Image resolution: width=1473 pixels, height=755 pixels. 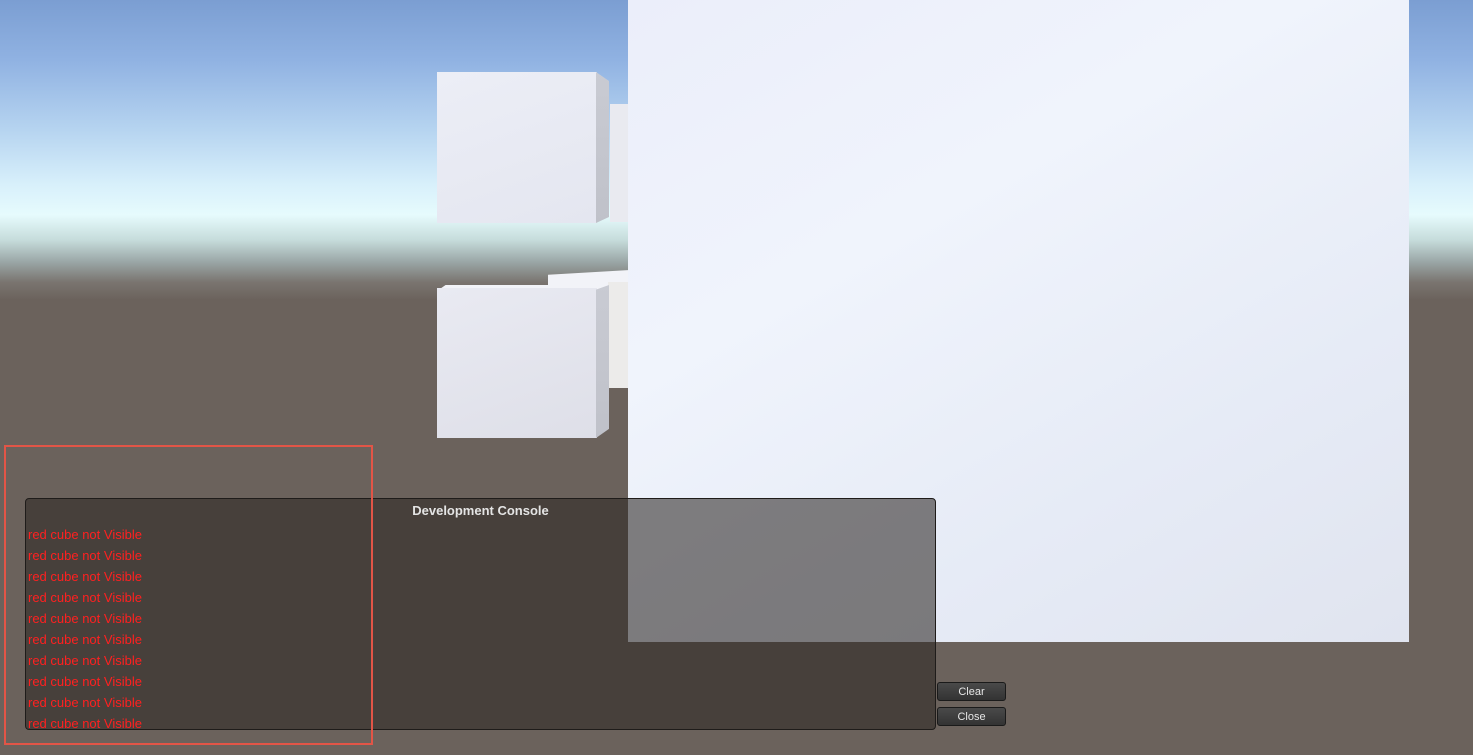 I want to click on lower-cube, so click(x=524, y=362).